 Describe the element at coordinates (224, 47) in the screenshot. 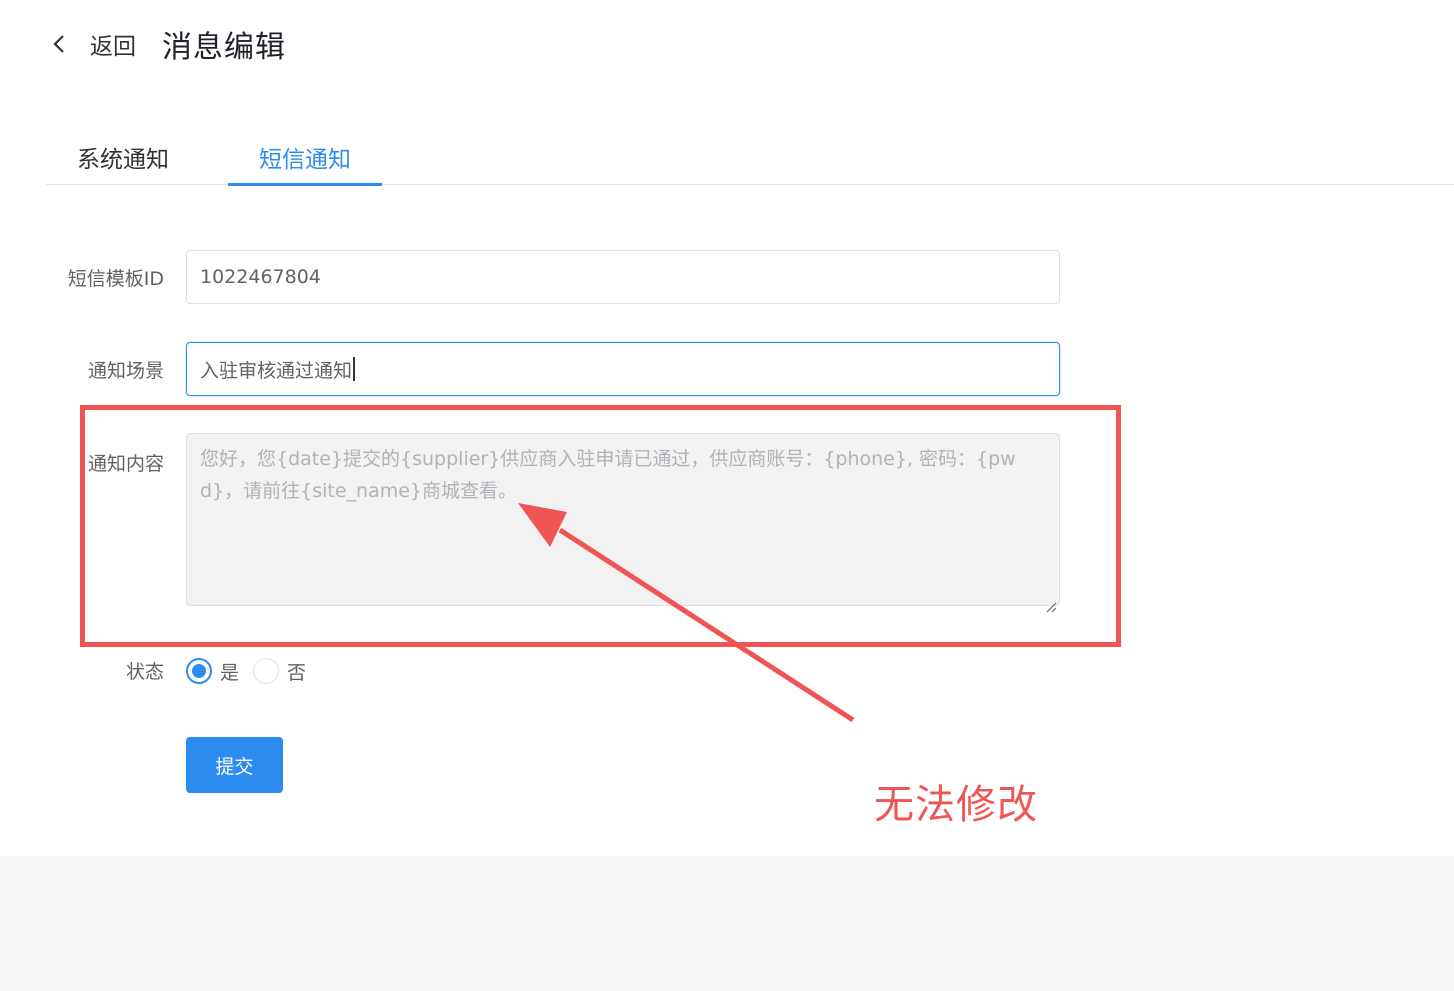

I see `page-title: 消息编辑` at that location.